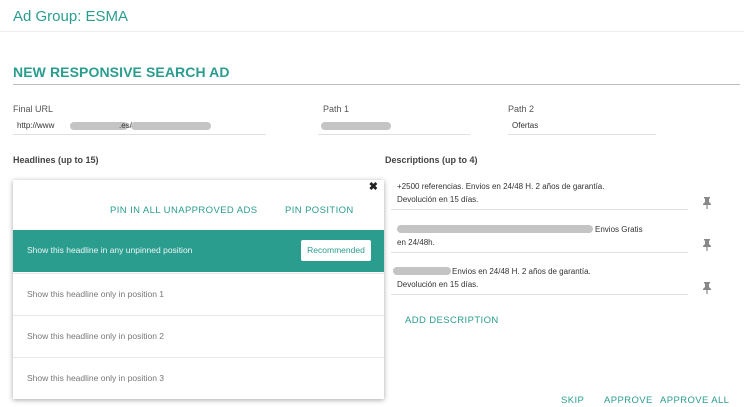 The image size is (744, 407). I want to click on headlines-heading: Headlines (up to 15), so click(56, 160).